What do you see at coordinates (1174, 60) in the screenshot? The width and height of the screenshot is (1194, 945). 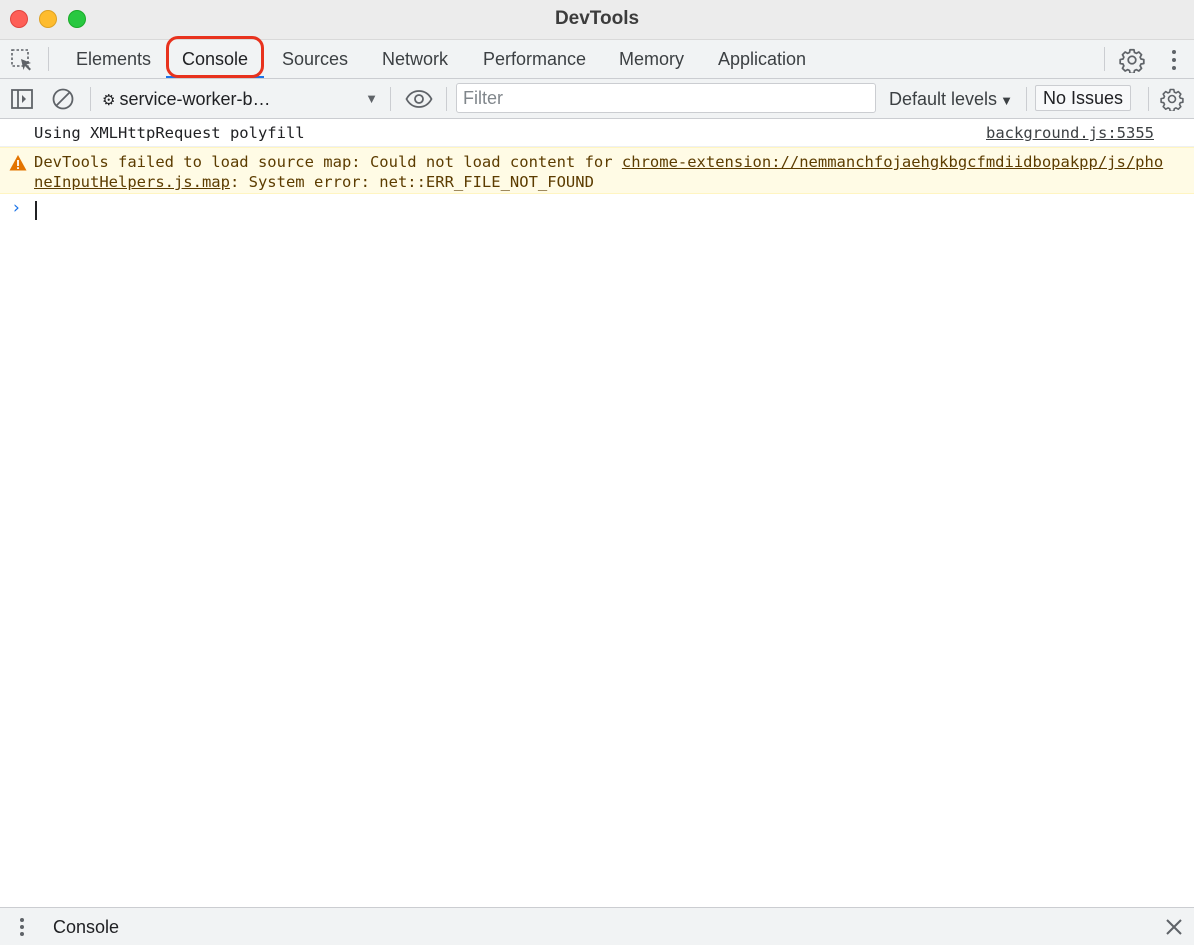 I see `kebab-icon` at bounding box center [1174, 60].